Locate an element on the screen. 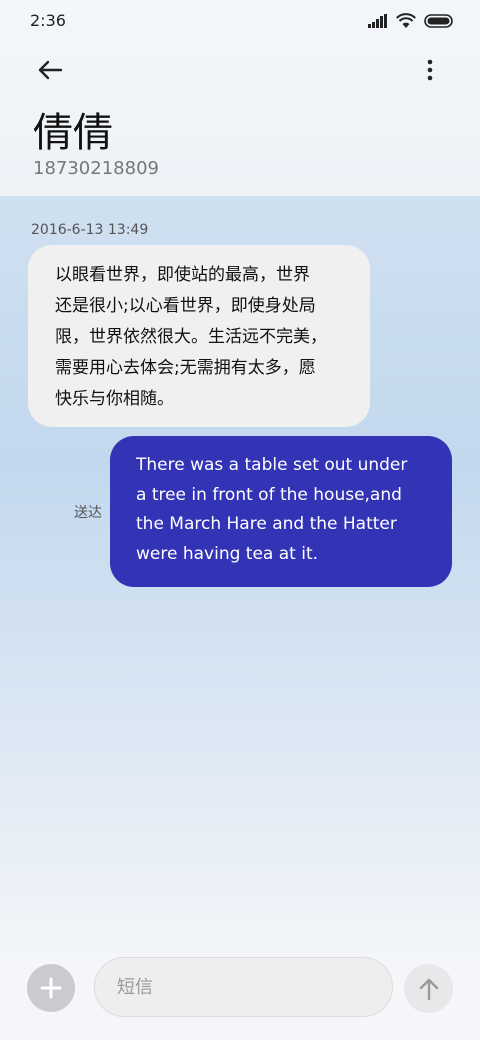  outgoing-message-line: the March Hare and the Hatter is located at coordinates (266, 524).